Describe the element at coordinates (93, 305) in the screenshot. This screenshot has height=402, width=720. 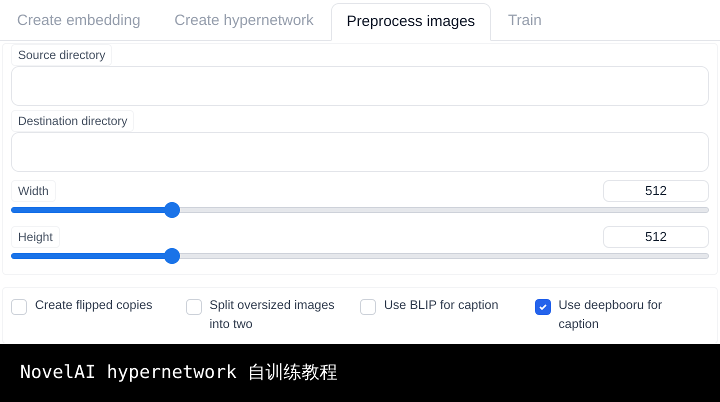
I see `checkbox-label: Create flipped copies` at that location.